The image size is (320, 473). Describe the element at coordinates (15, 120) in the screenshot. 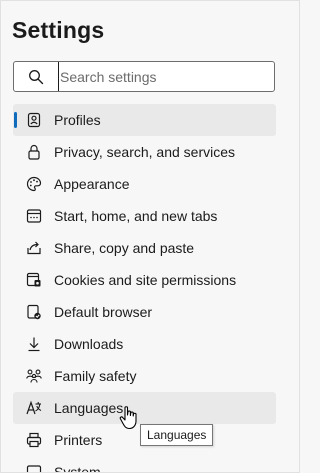

I see `selected-indicator` at that location.